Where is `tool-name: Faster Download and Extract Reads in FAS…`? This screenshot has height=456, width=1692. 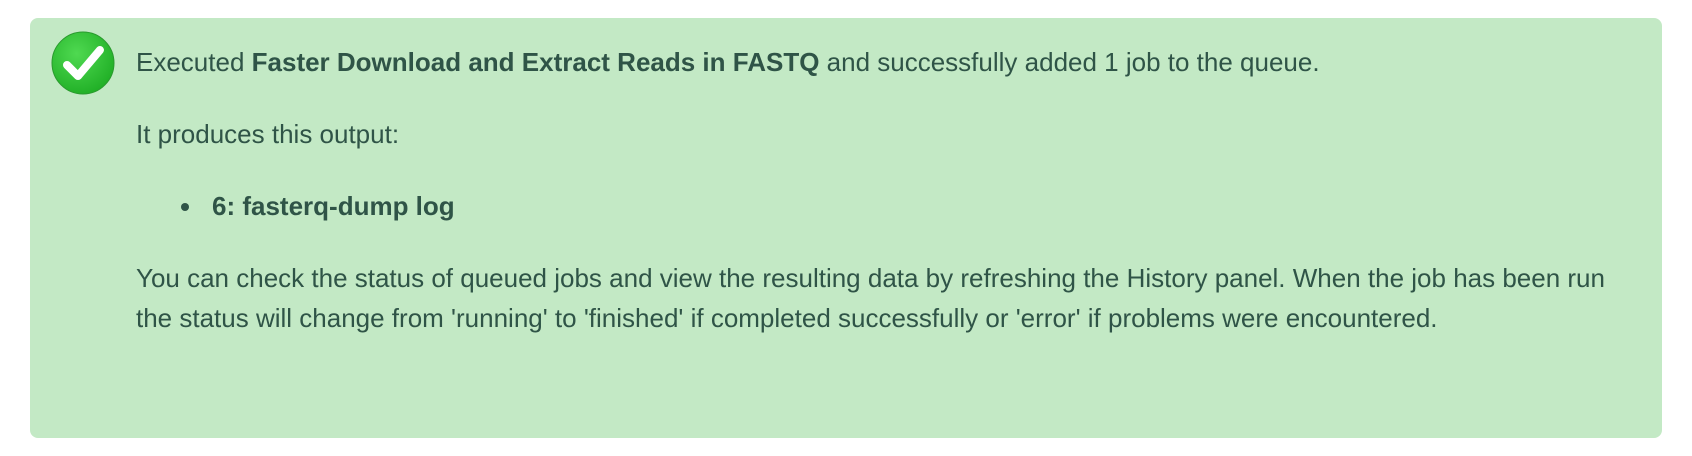
tool-name: Faster Download and Extract Reads in FAS… is located at coordinates (535, 62).